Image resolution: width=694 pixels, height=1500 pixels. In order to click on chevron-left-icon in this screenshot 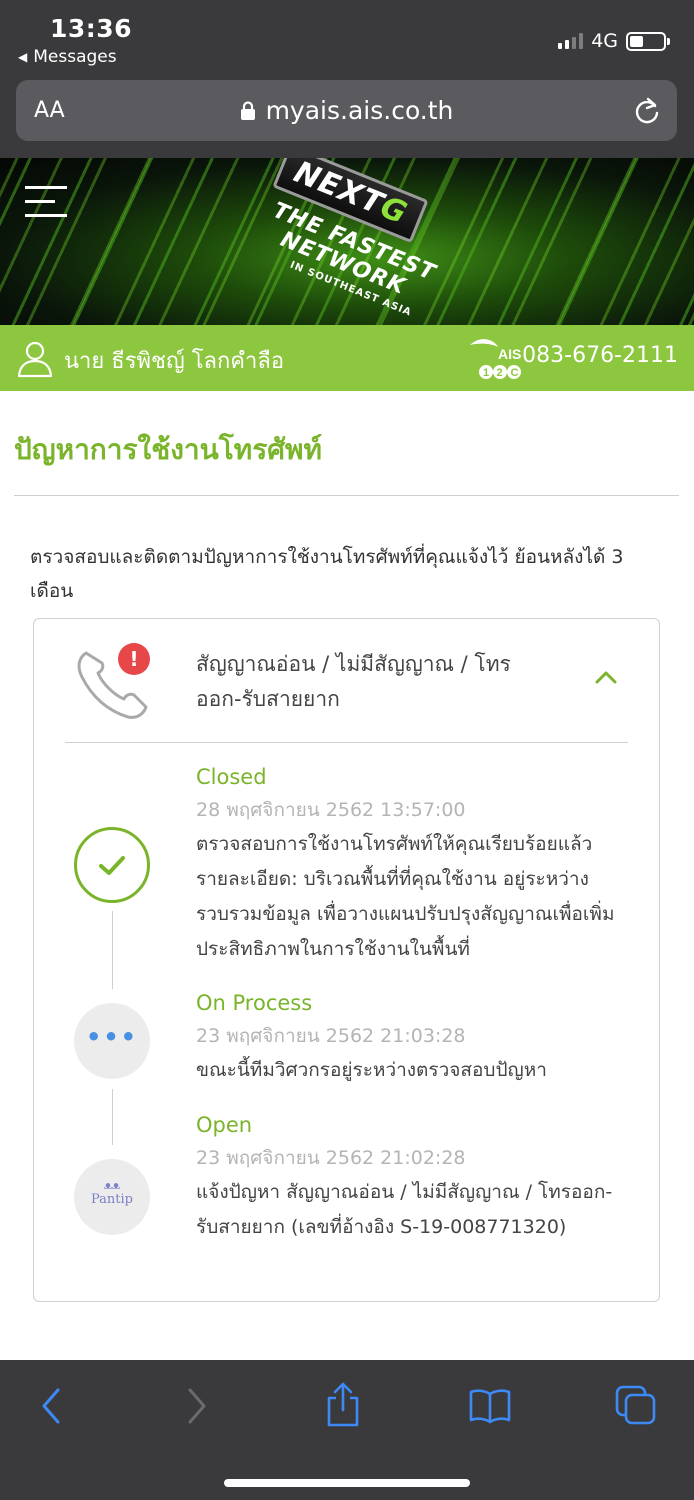, I will do `click(51, 1406)`.